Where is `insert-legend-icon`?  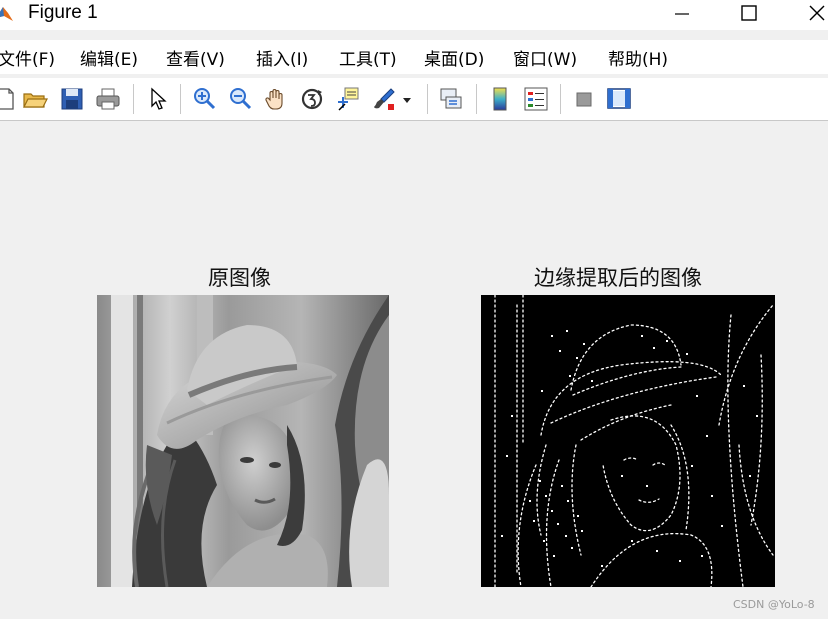 insert-legend-icon is located at coordinates (536, 99).